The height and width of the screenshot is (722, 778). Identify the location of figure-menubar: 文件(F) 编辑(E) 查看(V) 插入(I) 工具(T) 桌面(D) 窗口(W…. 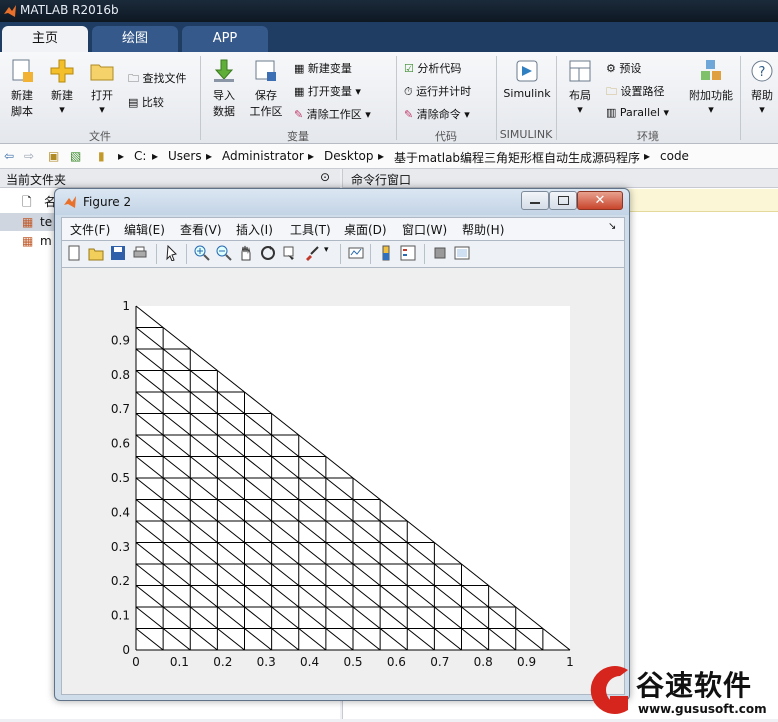
(343, 228).